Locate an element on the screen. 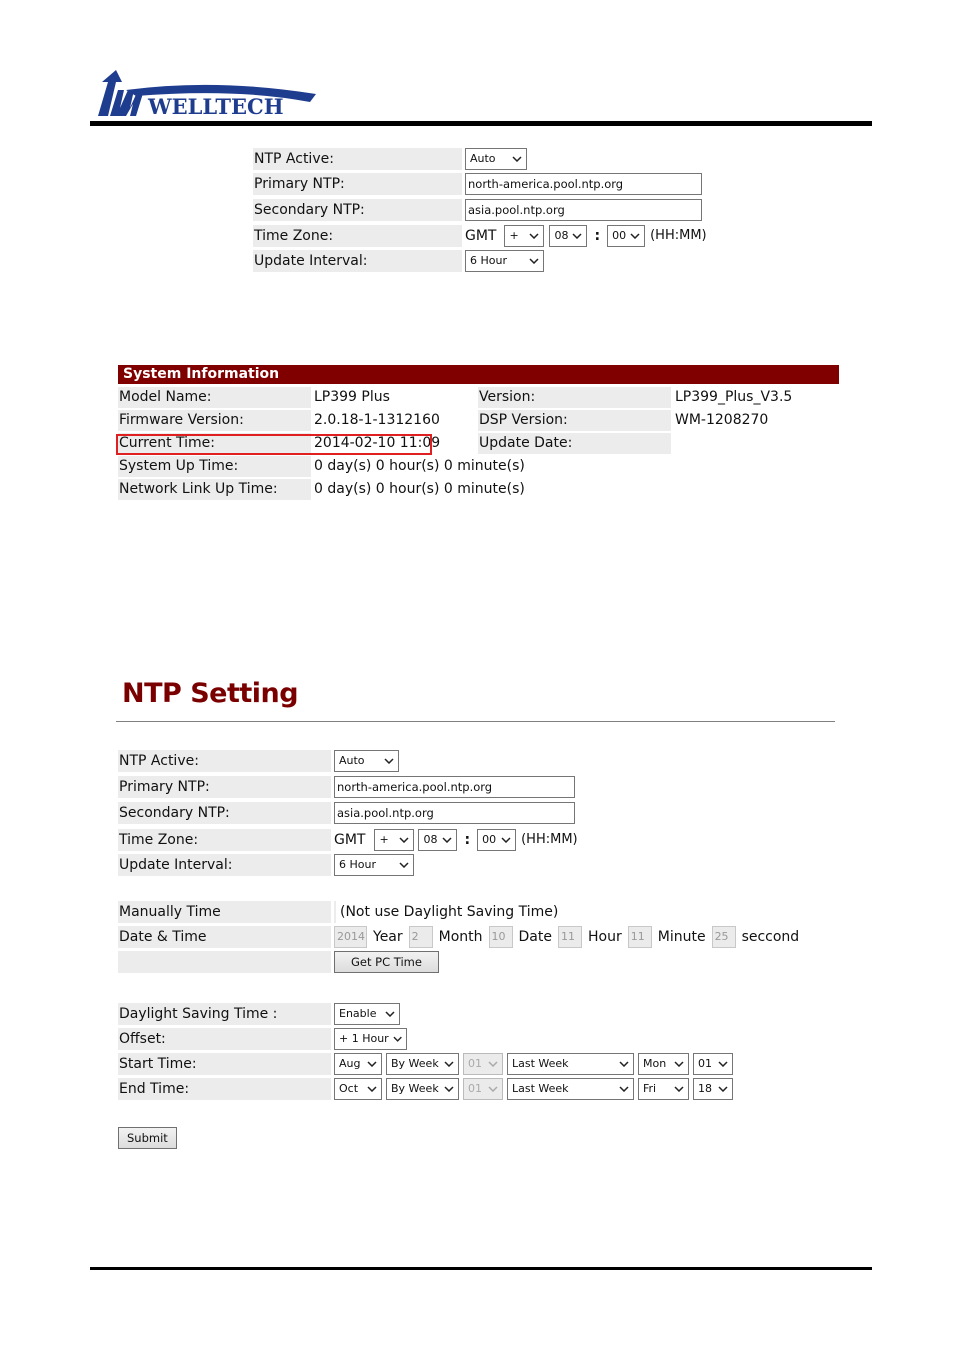 This screenshot has height=1350, width=954. ntp-active-value: Auto is located at coordinates (352, 760).